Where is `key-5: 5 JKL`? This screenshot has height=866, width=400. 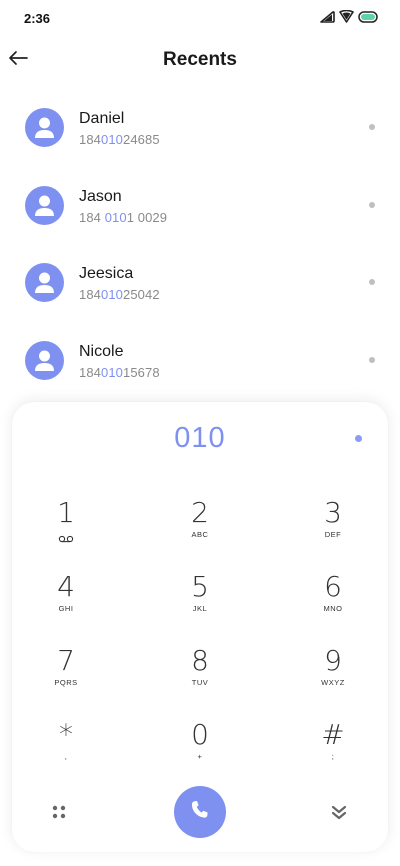 key-5: 5 JKL is located at coordinates (200, 601).